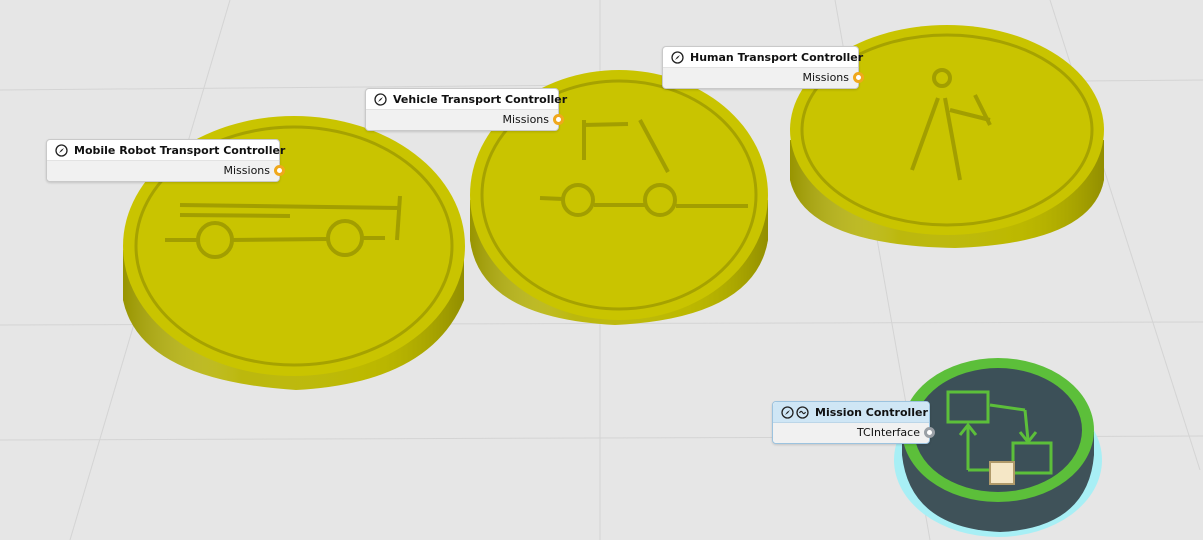 The image size is (1203, 540). What do you see at coordinates (1002, 473) in the screenshot?
I see `mission-doc-icon` at bounding box center [1002, 473].